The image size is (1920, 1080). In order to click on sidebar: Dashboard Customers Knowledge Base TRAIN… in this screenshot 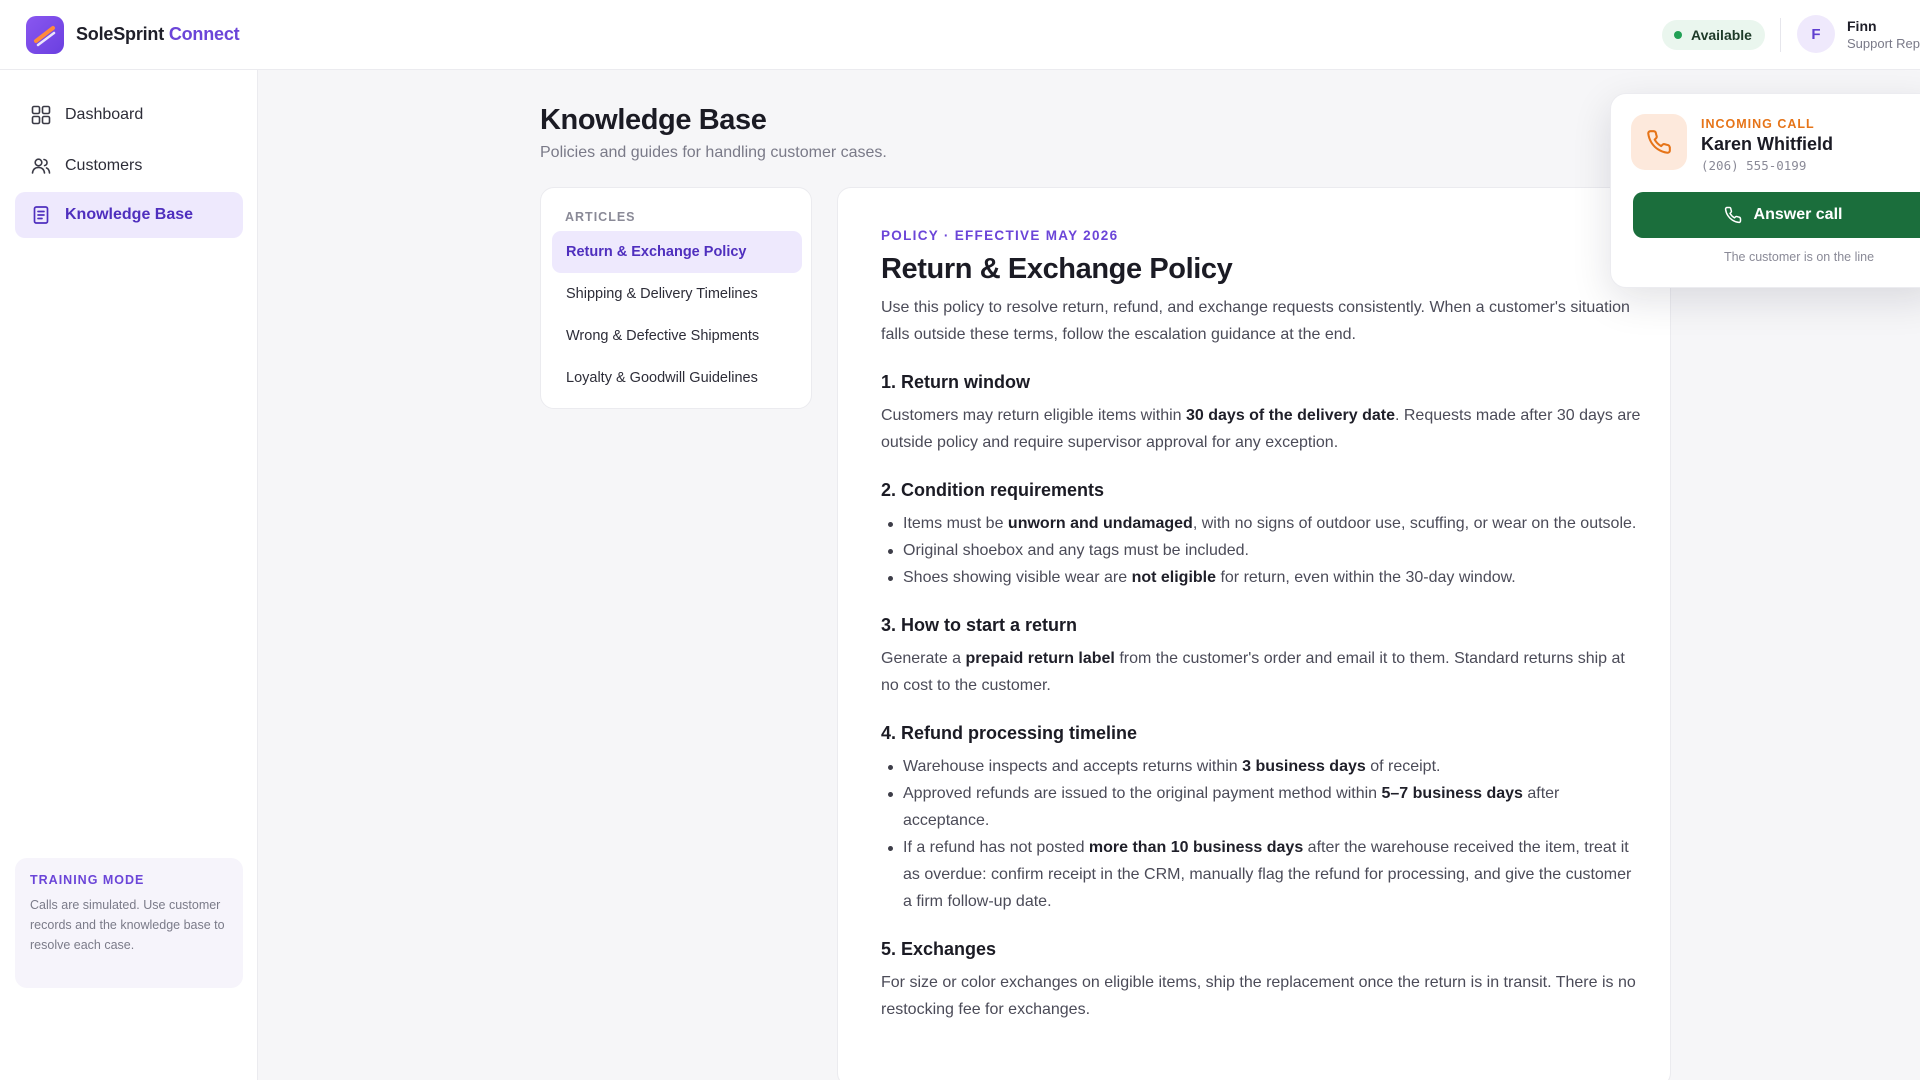, I will do `click(129, 575)`.